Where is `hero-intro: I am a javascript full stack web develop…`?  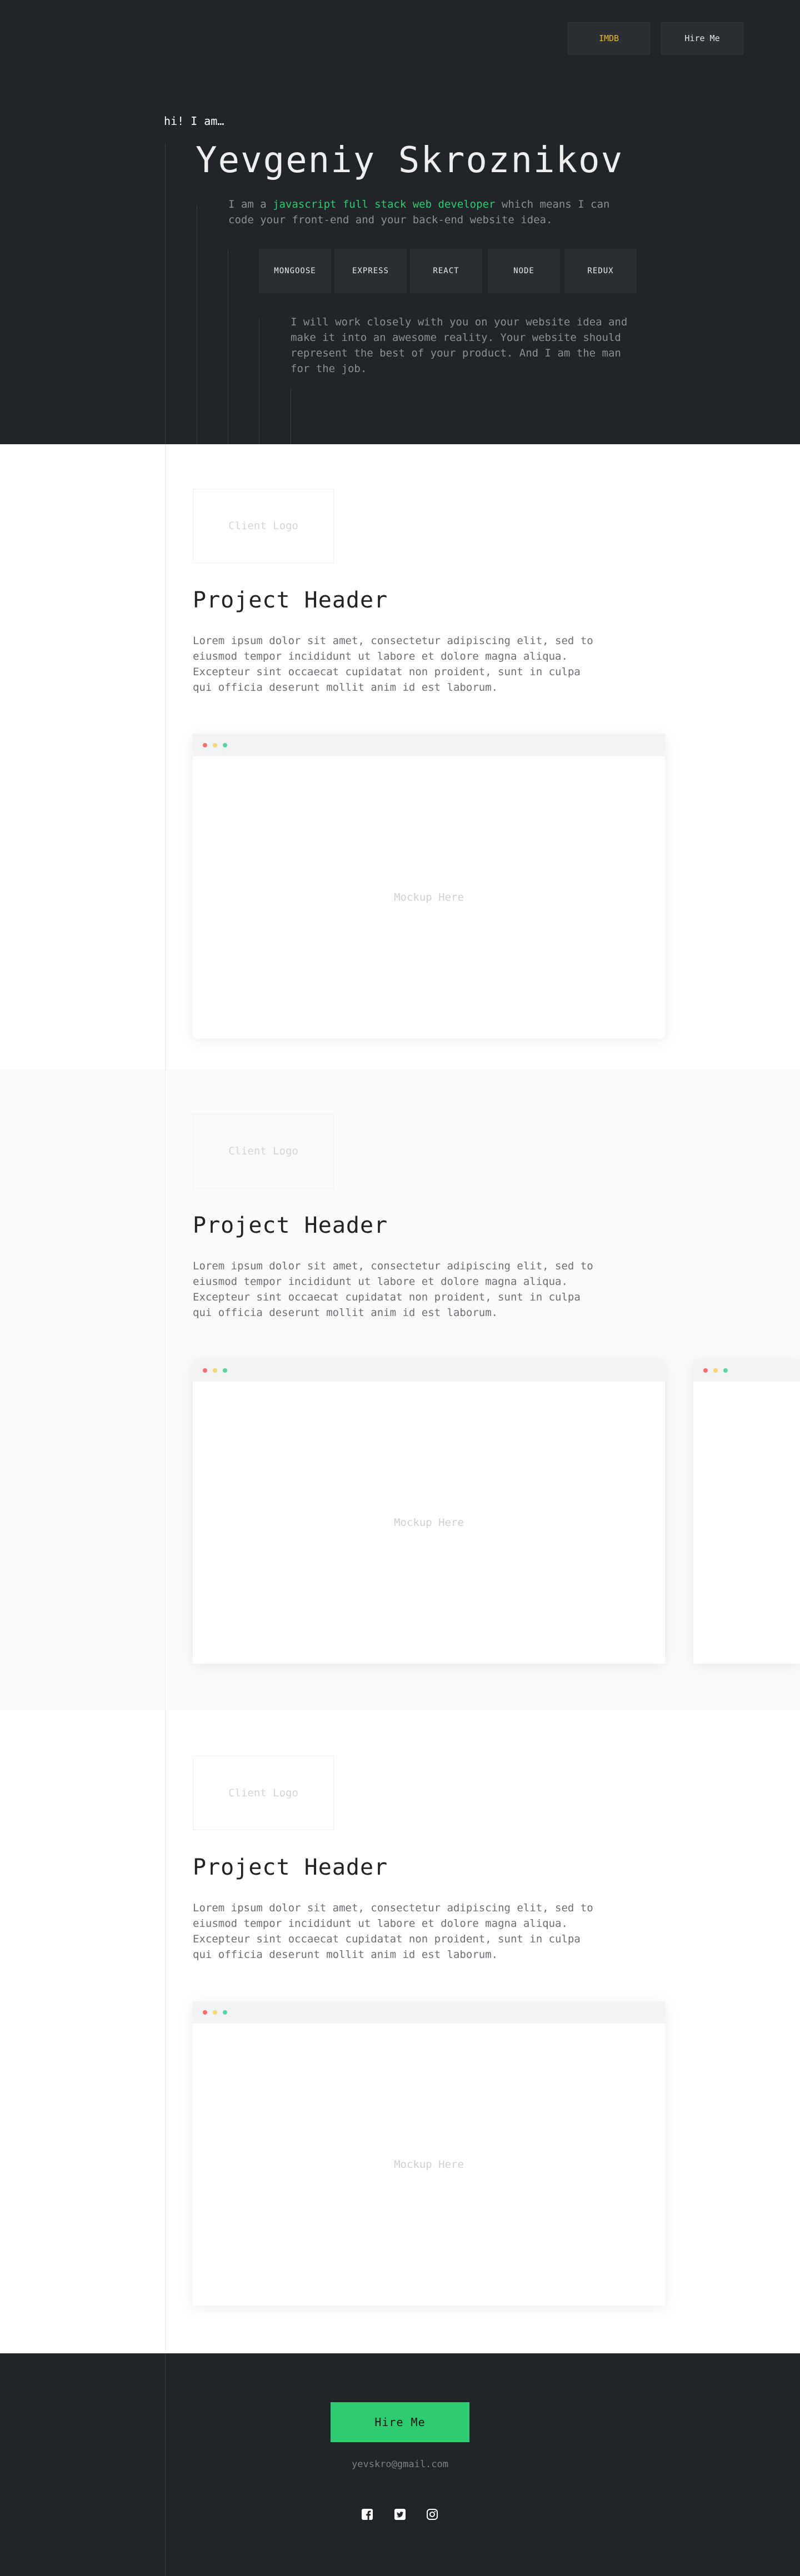
hero-intro: I am a javascript full stack web develop… is located at coordinates (434, 212).